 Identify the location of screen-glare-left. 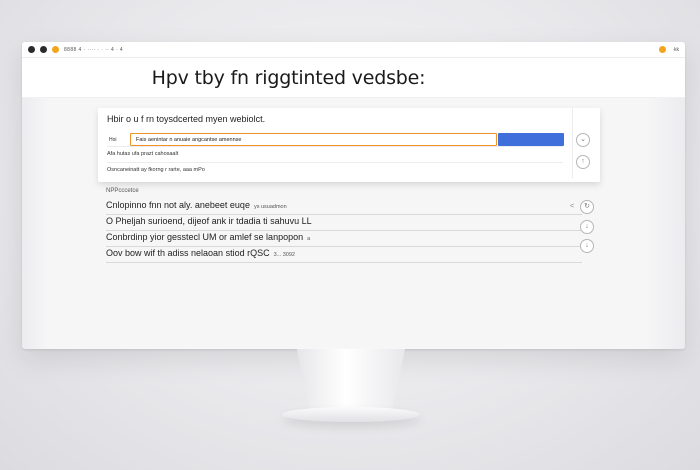
(36, 223).